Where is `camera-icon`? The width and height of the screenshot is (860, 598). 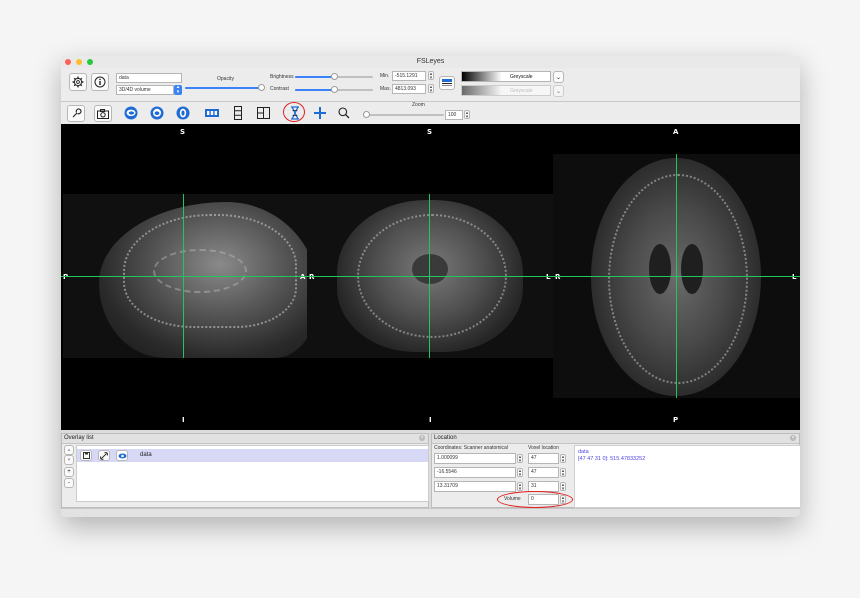
camera-icon is located at coordinates (103, 113).